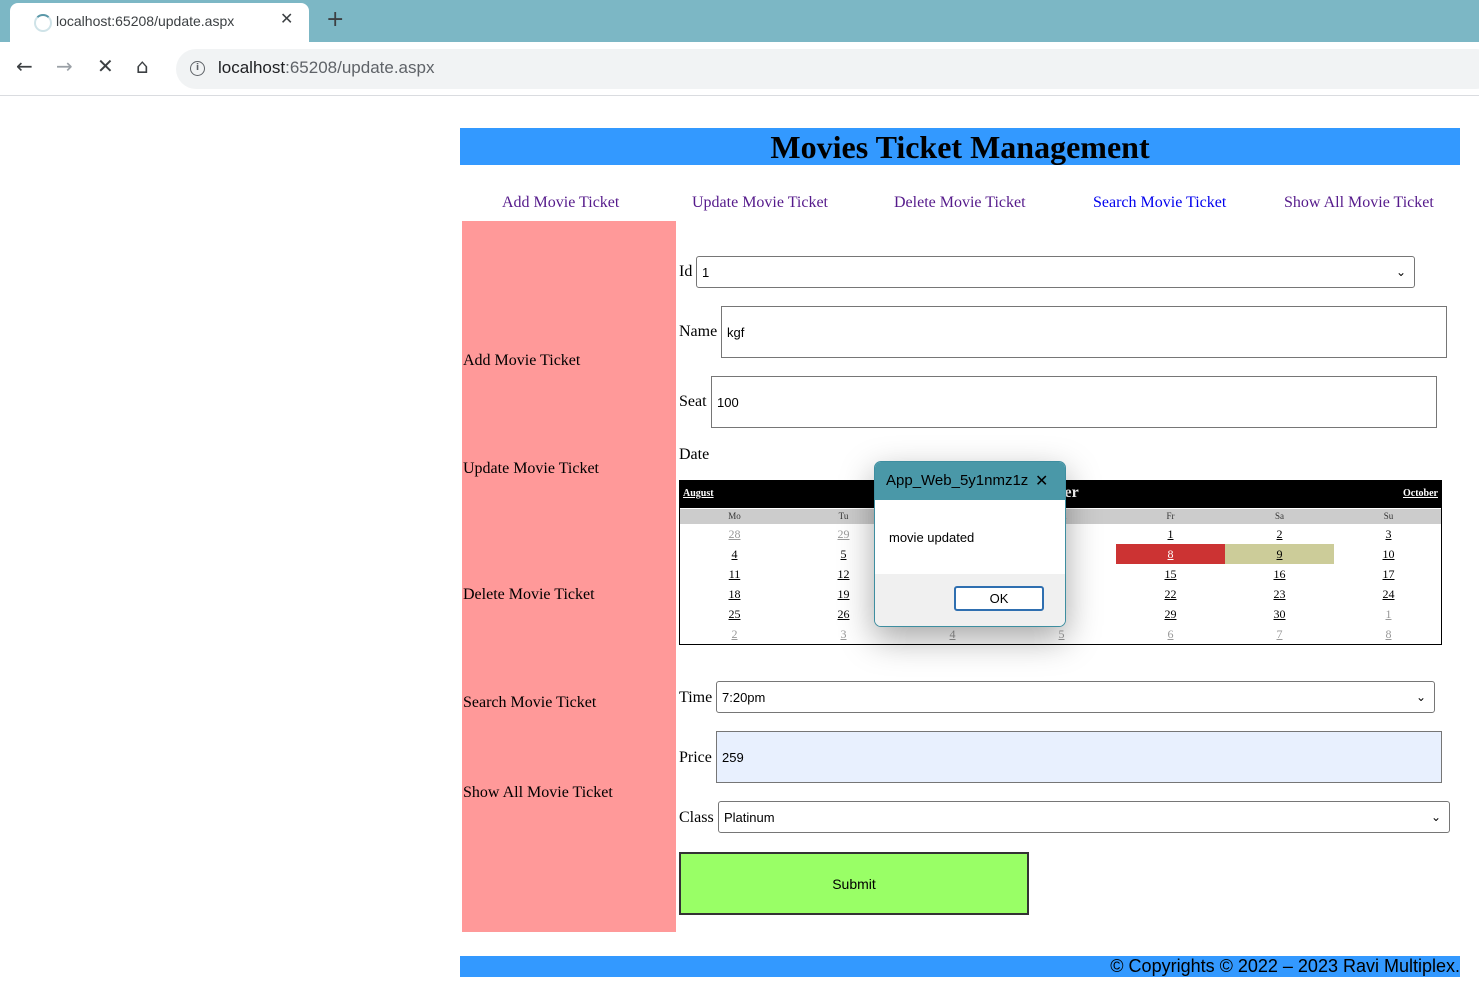 This screenshot has width=1479, height=984. Describe the element at coordinates (734, 534) in the screenshot. I see `calendar-day: 28` at that location.